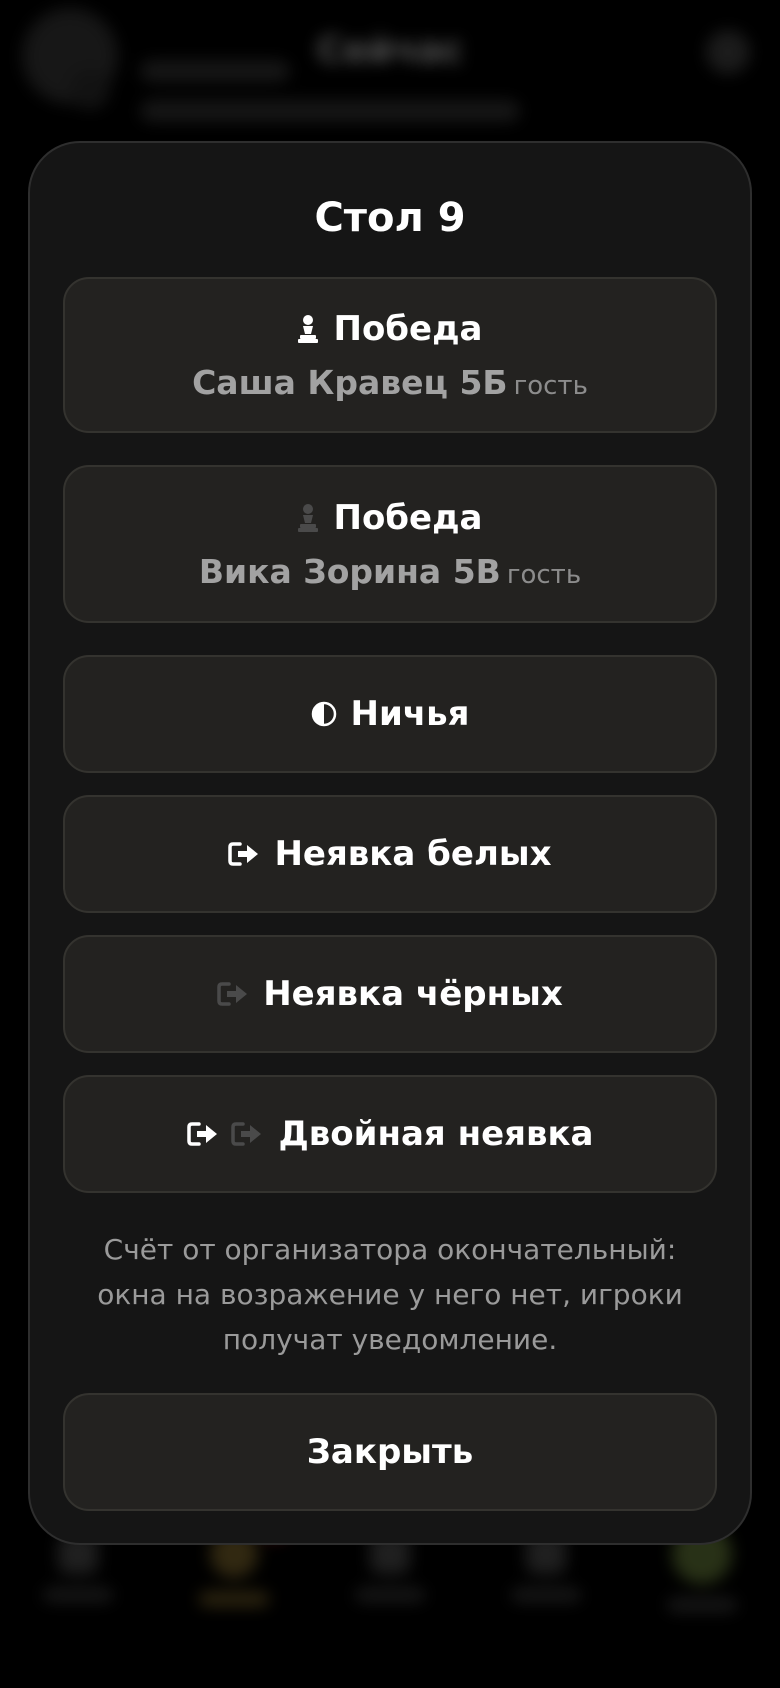 This screenshot has height=1688, width=780. I want to click on black-no-show-button: Неявка чёрных, so click(390, 994).